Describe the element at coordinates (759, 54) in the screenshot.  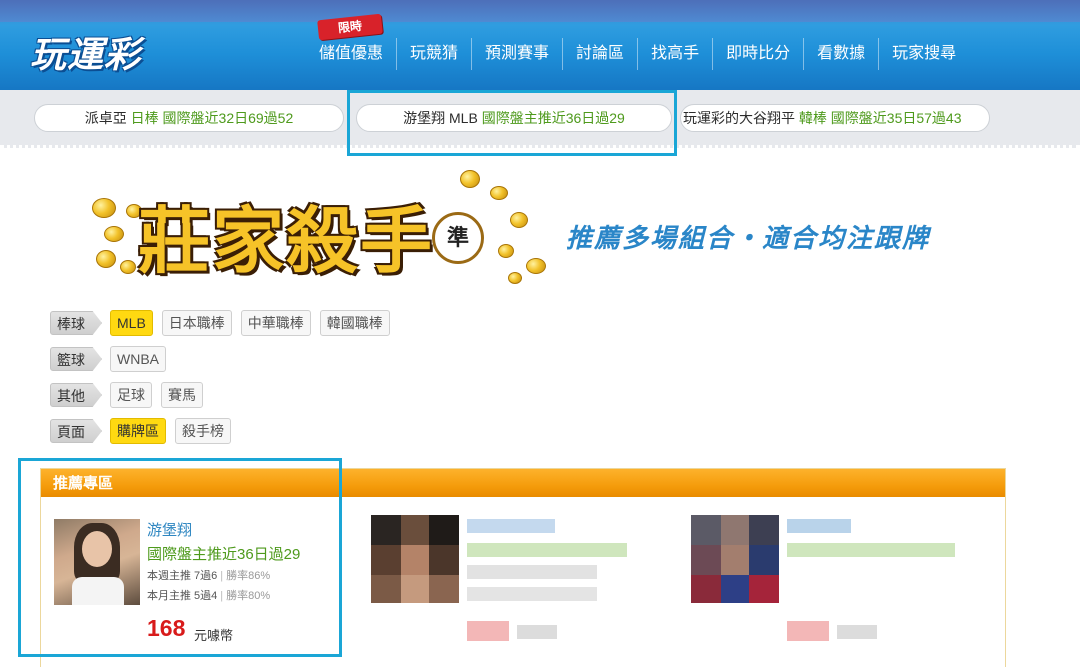
I see `nav-item-live-score: 即時比分` at that location.